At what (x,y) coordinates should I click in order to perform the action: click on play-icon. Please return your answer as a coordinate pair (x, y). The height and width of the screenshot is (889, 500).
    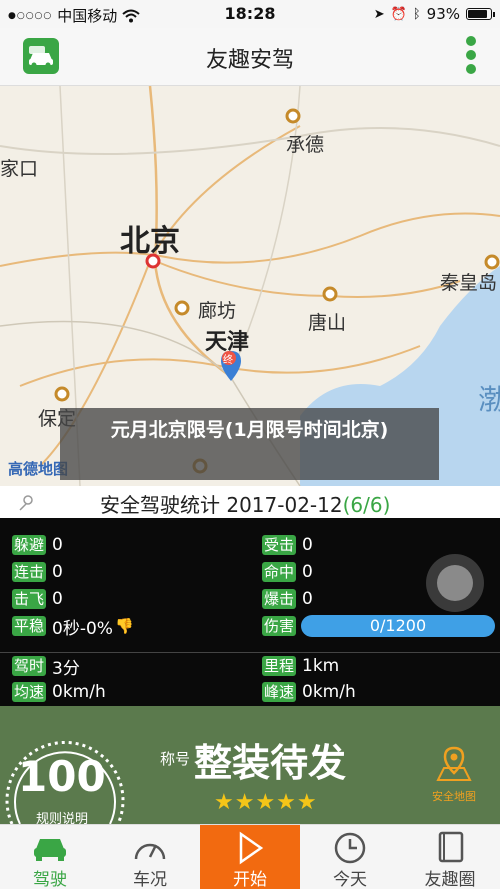
    Looking at the image, I should click on (251, 848).